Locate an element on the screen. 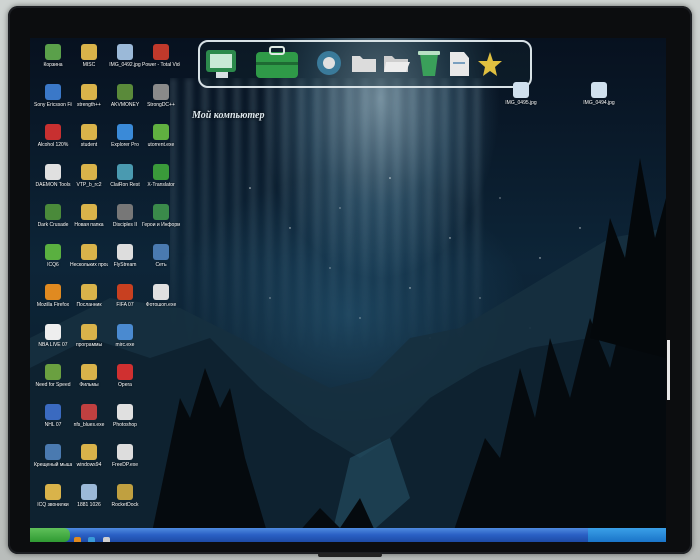 The image size is (700, 560). desktop-icon: Mozilla Firefox is located at coordinates (53, 296).